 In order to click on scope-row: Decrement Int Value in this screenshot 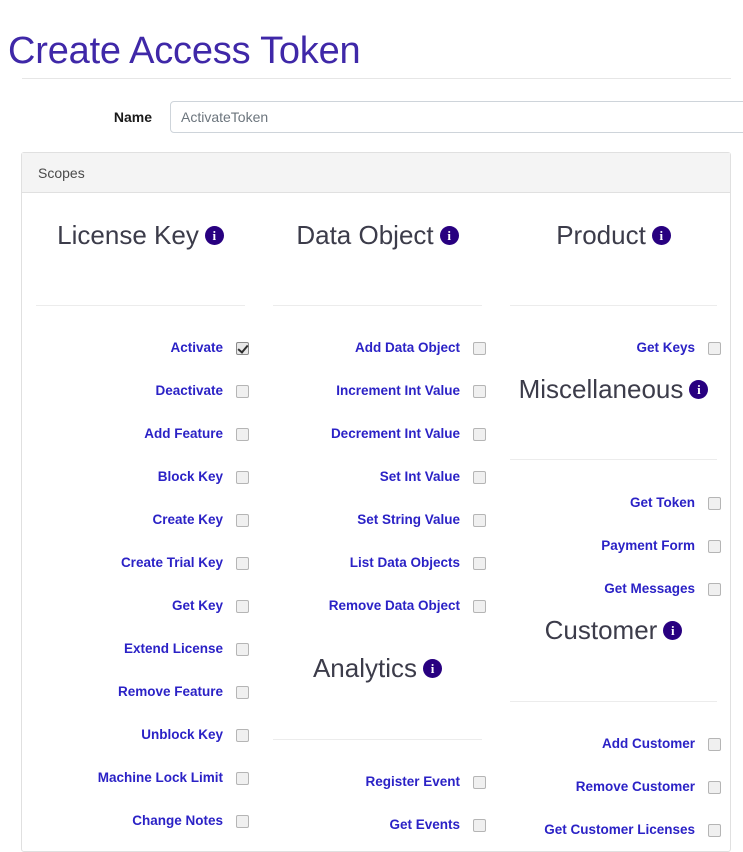, I will do `click(377, 434)`.